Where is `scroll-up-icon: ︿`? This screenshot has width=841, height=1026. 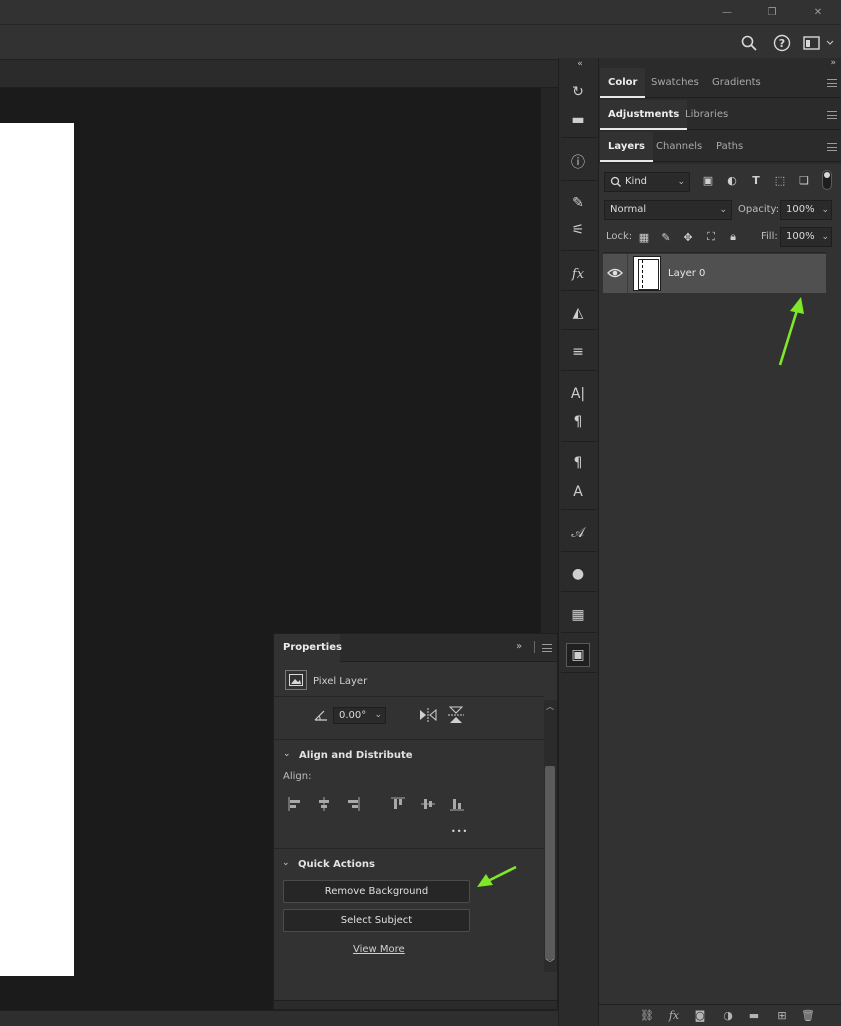 scroll-up-icon: ︿ is located at coordinates (550, 706).